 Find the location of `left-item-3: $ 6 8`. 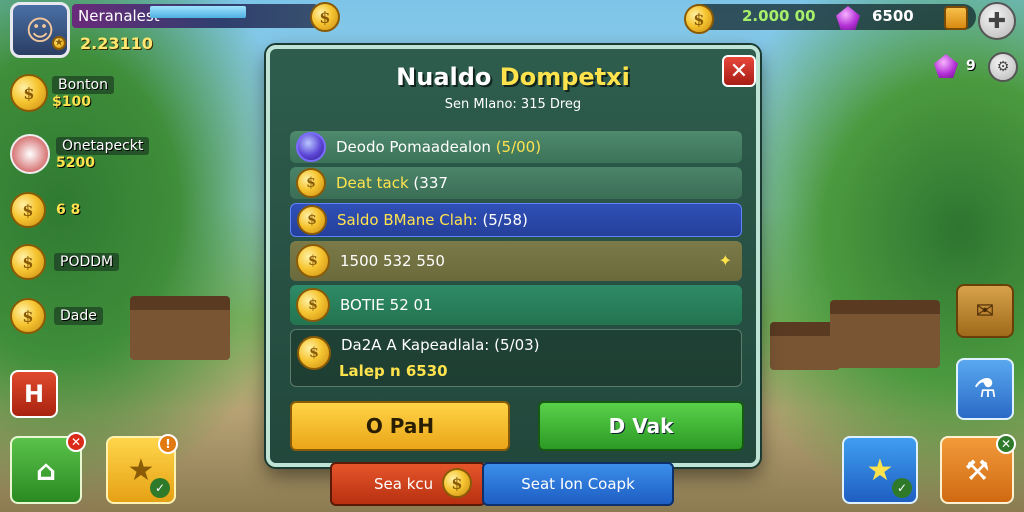

left-item-3: $ 6 8 is located at coordinates (45, 210).